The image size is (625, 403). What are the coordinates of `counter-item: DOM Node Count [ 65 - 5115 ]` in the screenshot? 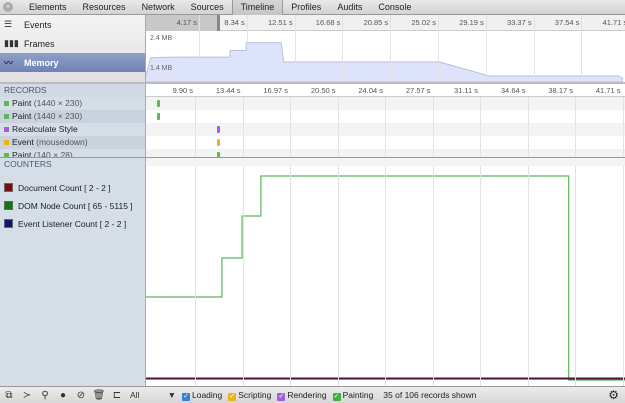 It's located at (72, 206).